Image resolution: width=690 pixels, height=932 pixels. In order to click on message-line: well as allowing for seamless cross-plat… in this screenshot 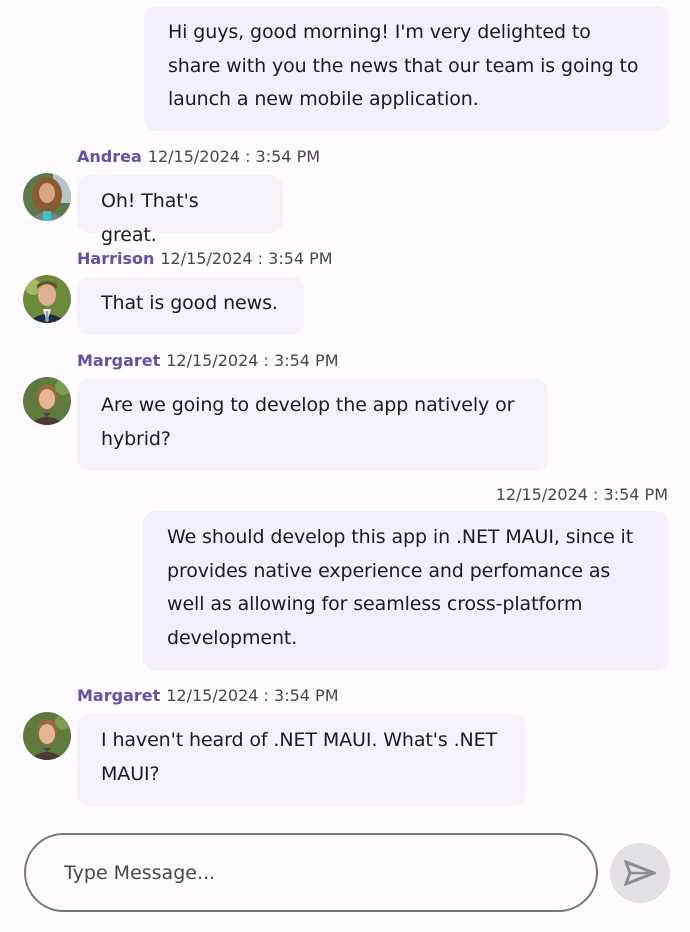, I will do `click(375, 604)`.